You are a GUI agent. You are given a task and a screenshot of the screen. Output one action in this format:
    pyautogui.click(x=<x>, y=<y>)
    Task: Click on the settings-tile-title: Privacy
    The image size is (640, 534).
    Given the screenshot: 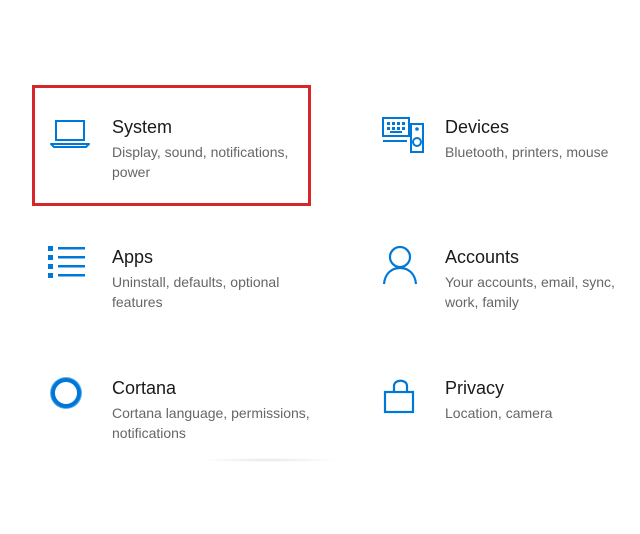 What is the action you would take?
    pyautogui.click(x=475, y=388)
    